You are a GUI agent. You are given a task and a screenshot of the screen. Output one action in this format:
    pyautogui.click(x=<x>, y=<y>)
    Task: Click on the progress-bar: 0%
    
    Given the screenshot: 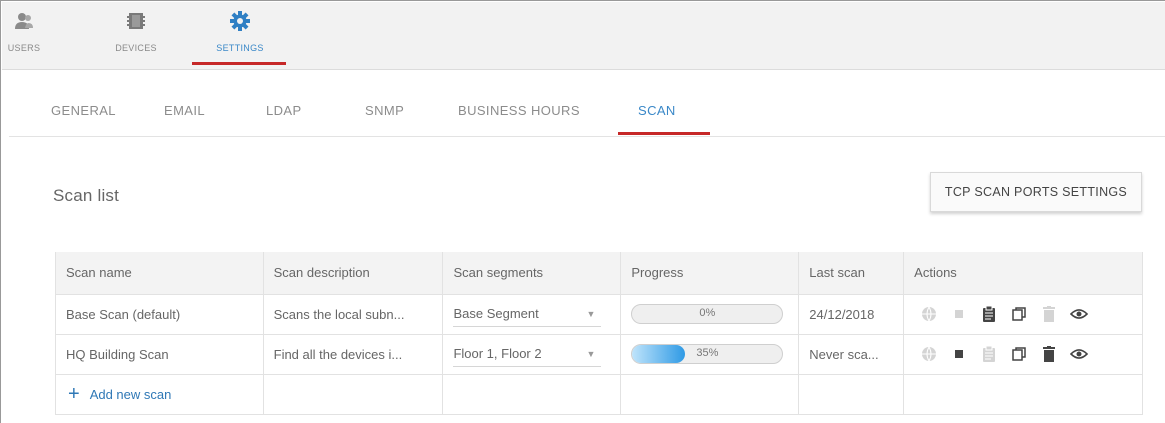 What is the action you would take?
    pyautogui.click(x=707, y=314)
    